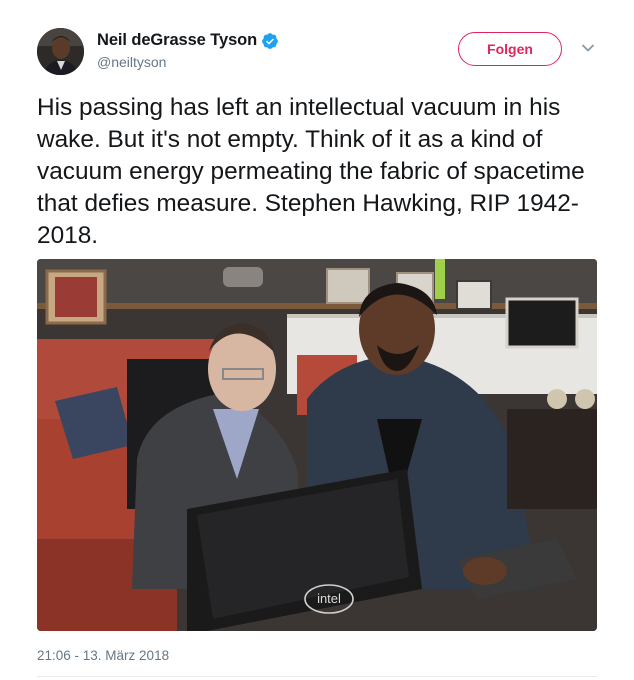  Describe the element at coordinates (60, 51) in the screenshot. I see `avatar` at that location.